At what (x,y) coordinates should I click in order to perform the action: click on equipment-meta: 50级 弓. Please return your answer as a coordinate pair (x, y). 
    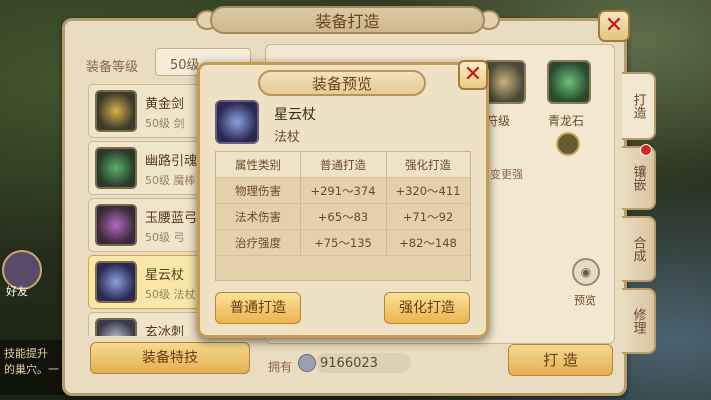
    Looking at the image, I should click on (165, 237).